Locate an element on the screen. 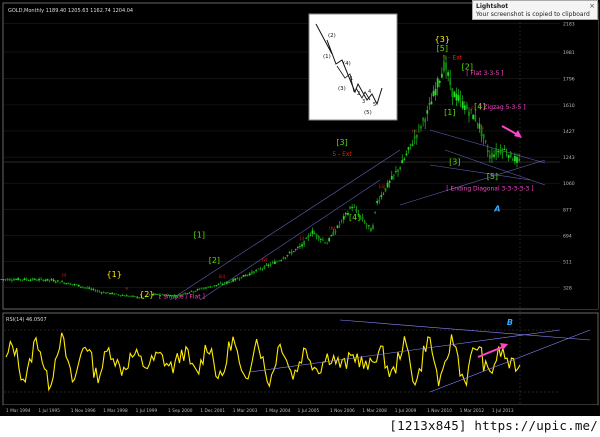 The height and width of the screenshot is (437, 600). wave-label: [1] is located at coordinates (449, 112).